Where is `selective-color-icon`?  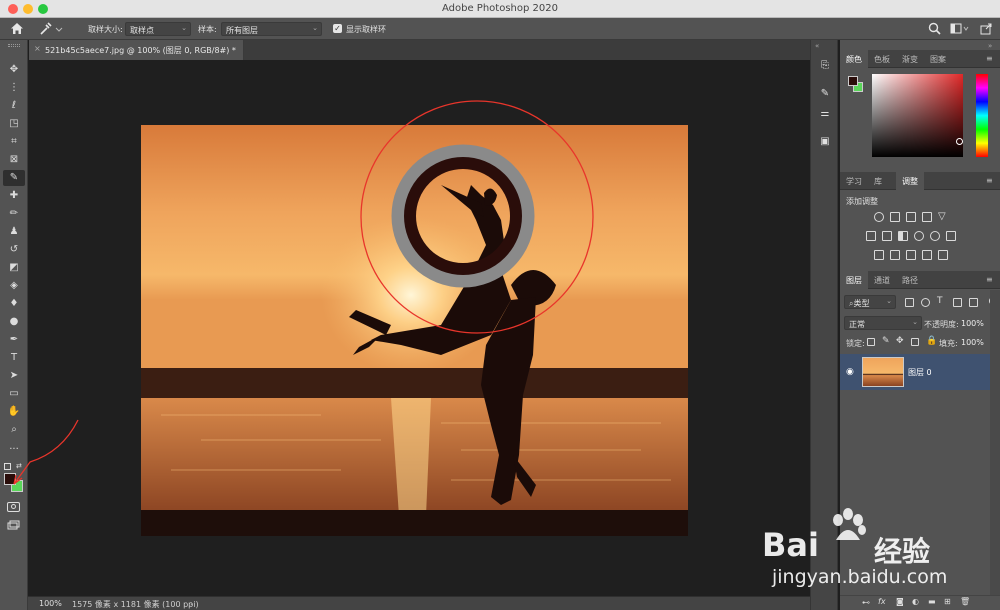
selective-color-icon is located at coordinates (943, 255).